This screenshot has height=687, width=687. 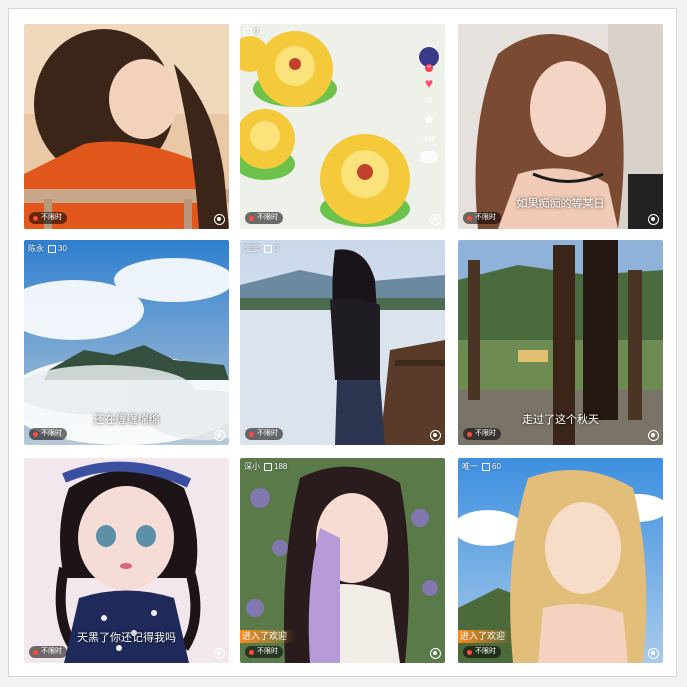 What do you see at coordinates (428, 140) in the screenshot?
I see `favorite-label: 收藏` at bounding box center [428, 140].